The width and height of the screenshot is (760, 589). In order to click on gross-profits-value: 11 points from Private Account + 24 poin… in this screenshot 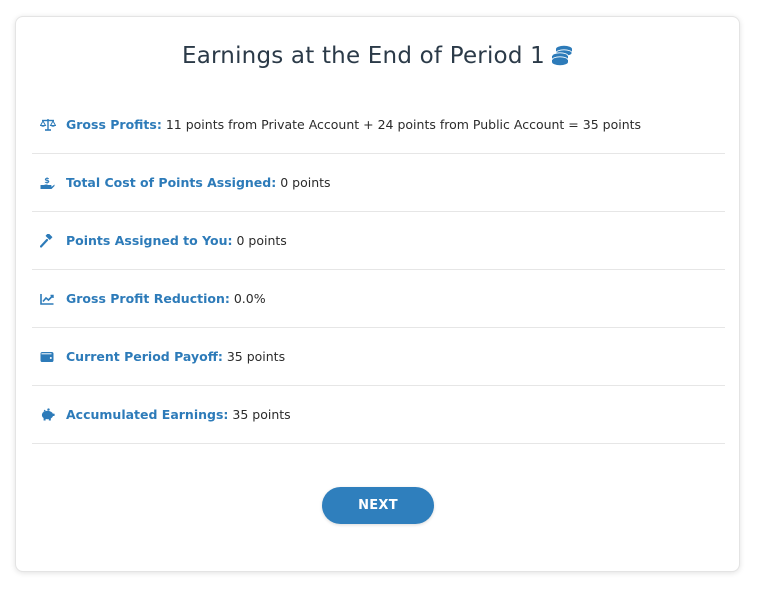, I will do `click(403, 124)`.